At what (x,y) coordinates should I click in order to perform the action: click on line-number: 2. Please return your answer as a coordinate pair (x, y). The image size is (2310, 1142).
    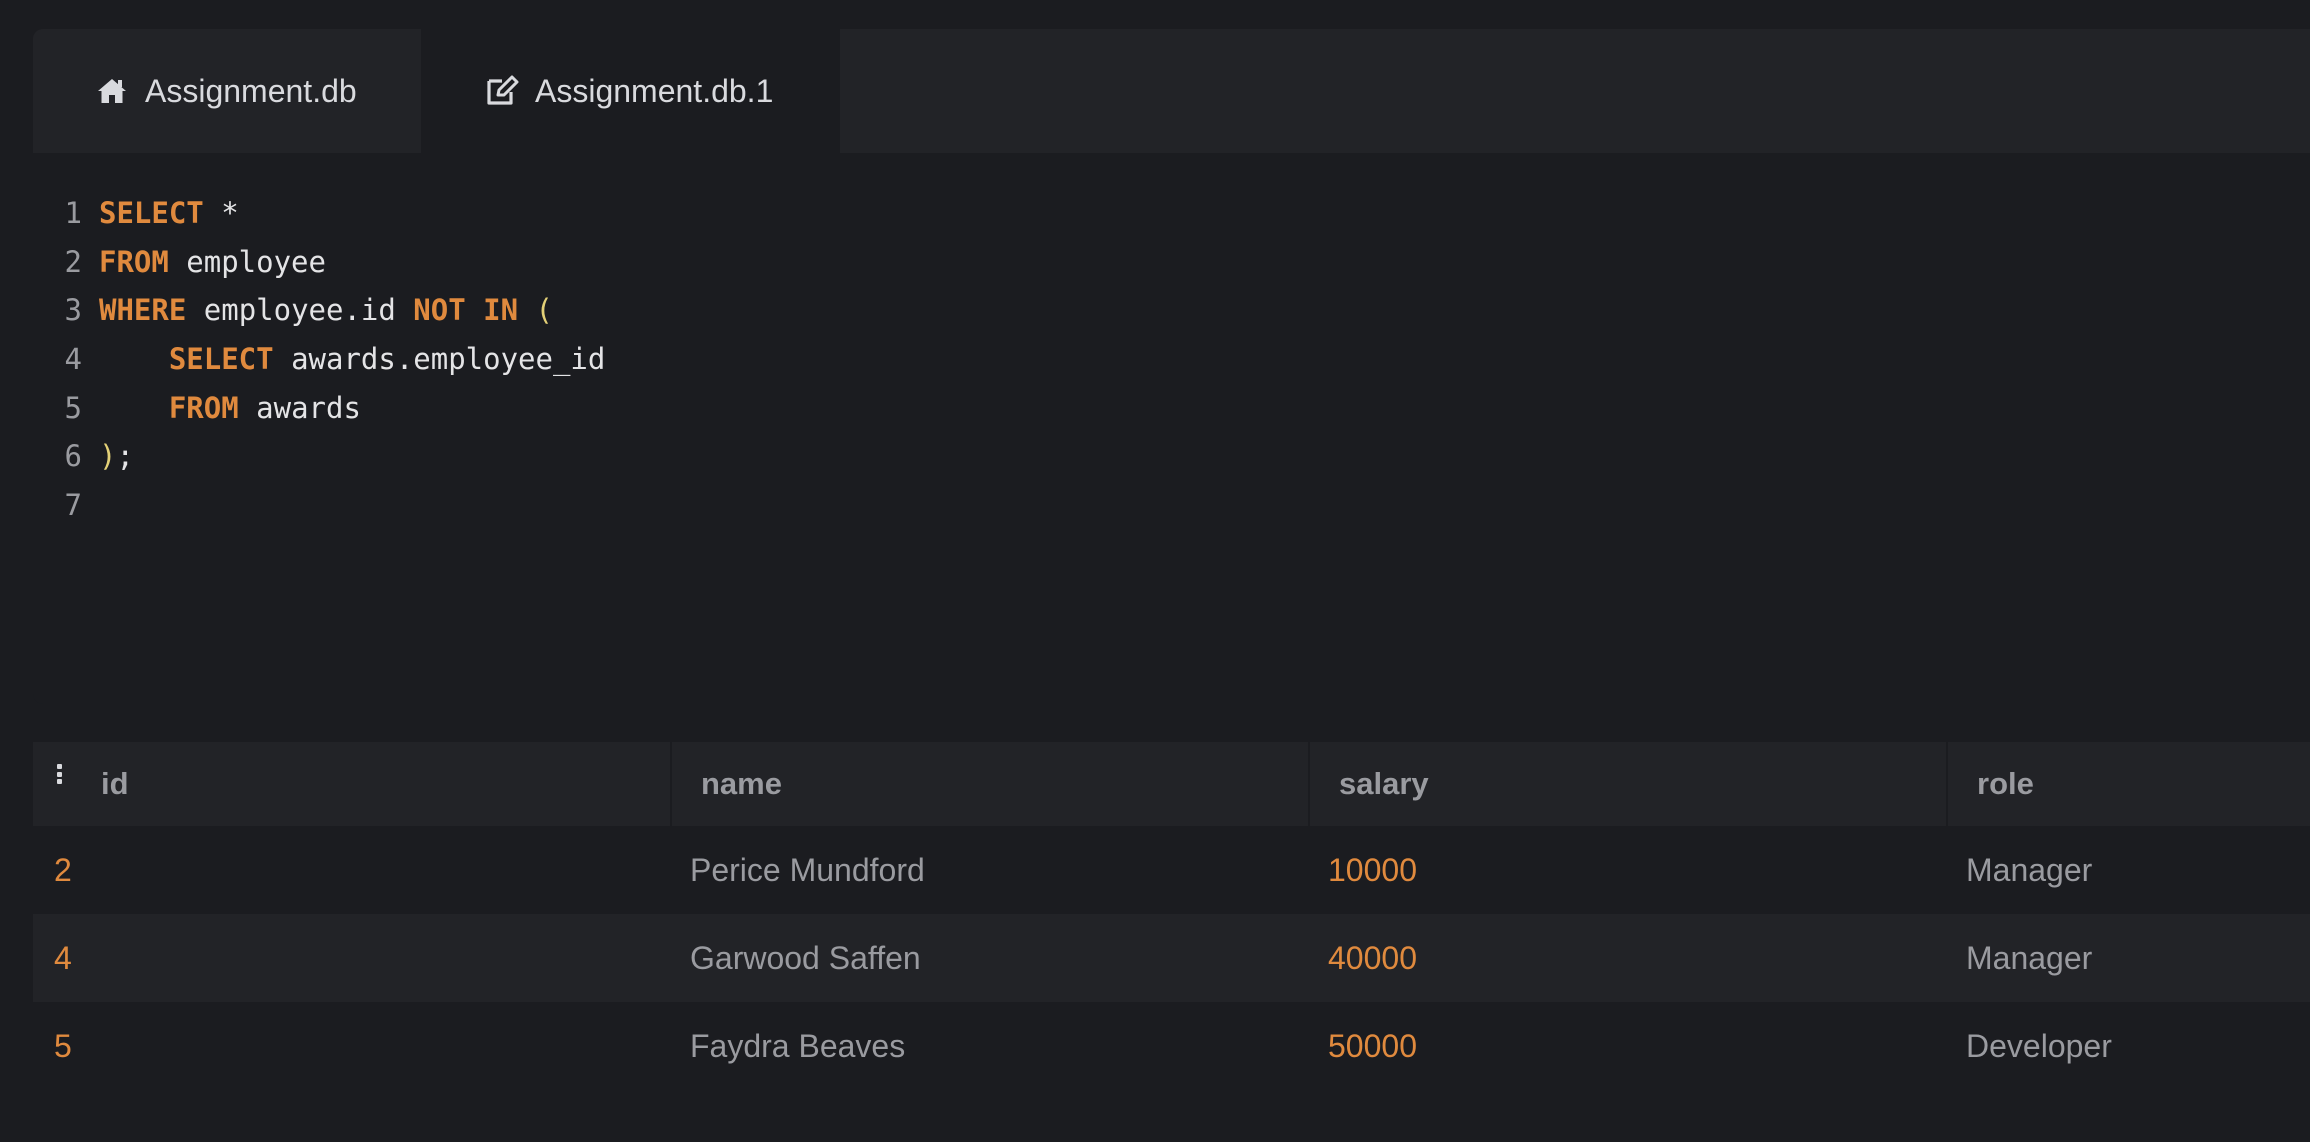
    Looking at the image, I should click on (73, 261).